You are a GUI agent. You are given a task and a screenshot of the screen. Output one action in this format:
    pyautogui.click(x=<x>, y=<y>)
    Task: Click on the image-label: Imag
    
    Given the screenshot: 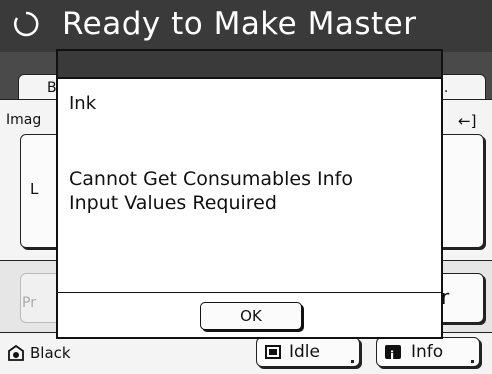 What is the action you would take?
    pyautogui.click(x=24, y=120)
    